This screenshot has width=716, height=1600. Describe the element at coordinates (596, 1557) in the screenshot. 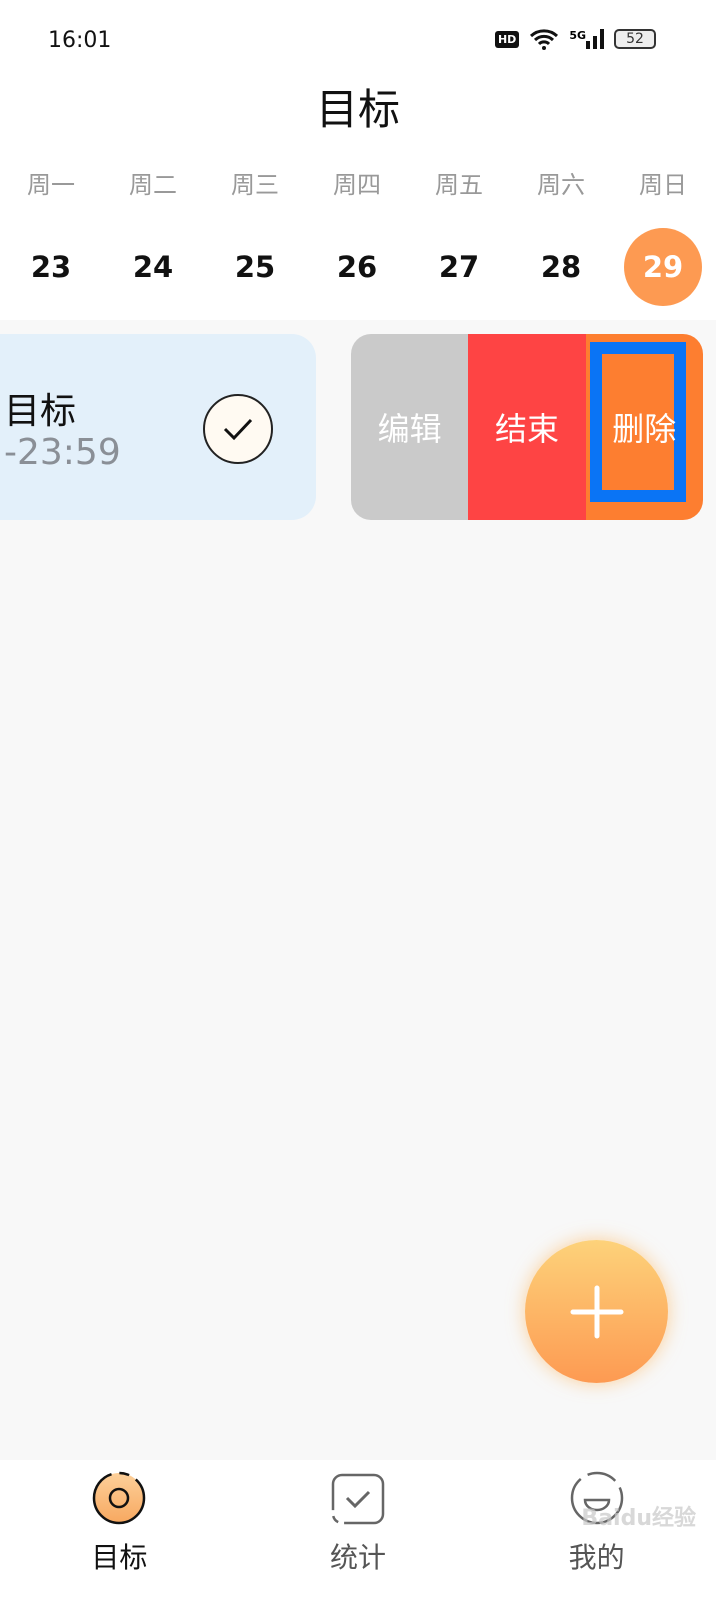

I see `nav-label: 我的` at that location.